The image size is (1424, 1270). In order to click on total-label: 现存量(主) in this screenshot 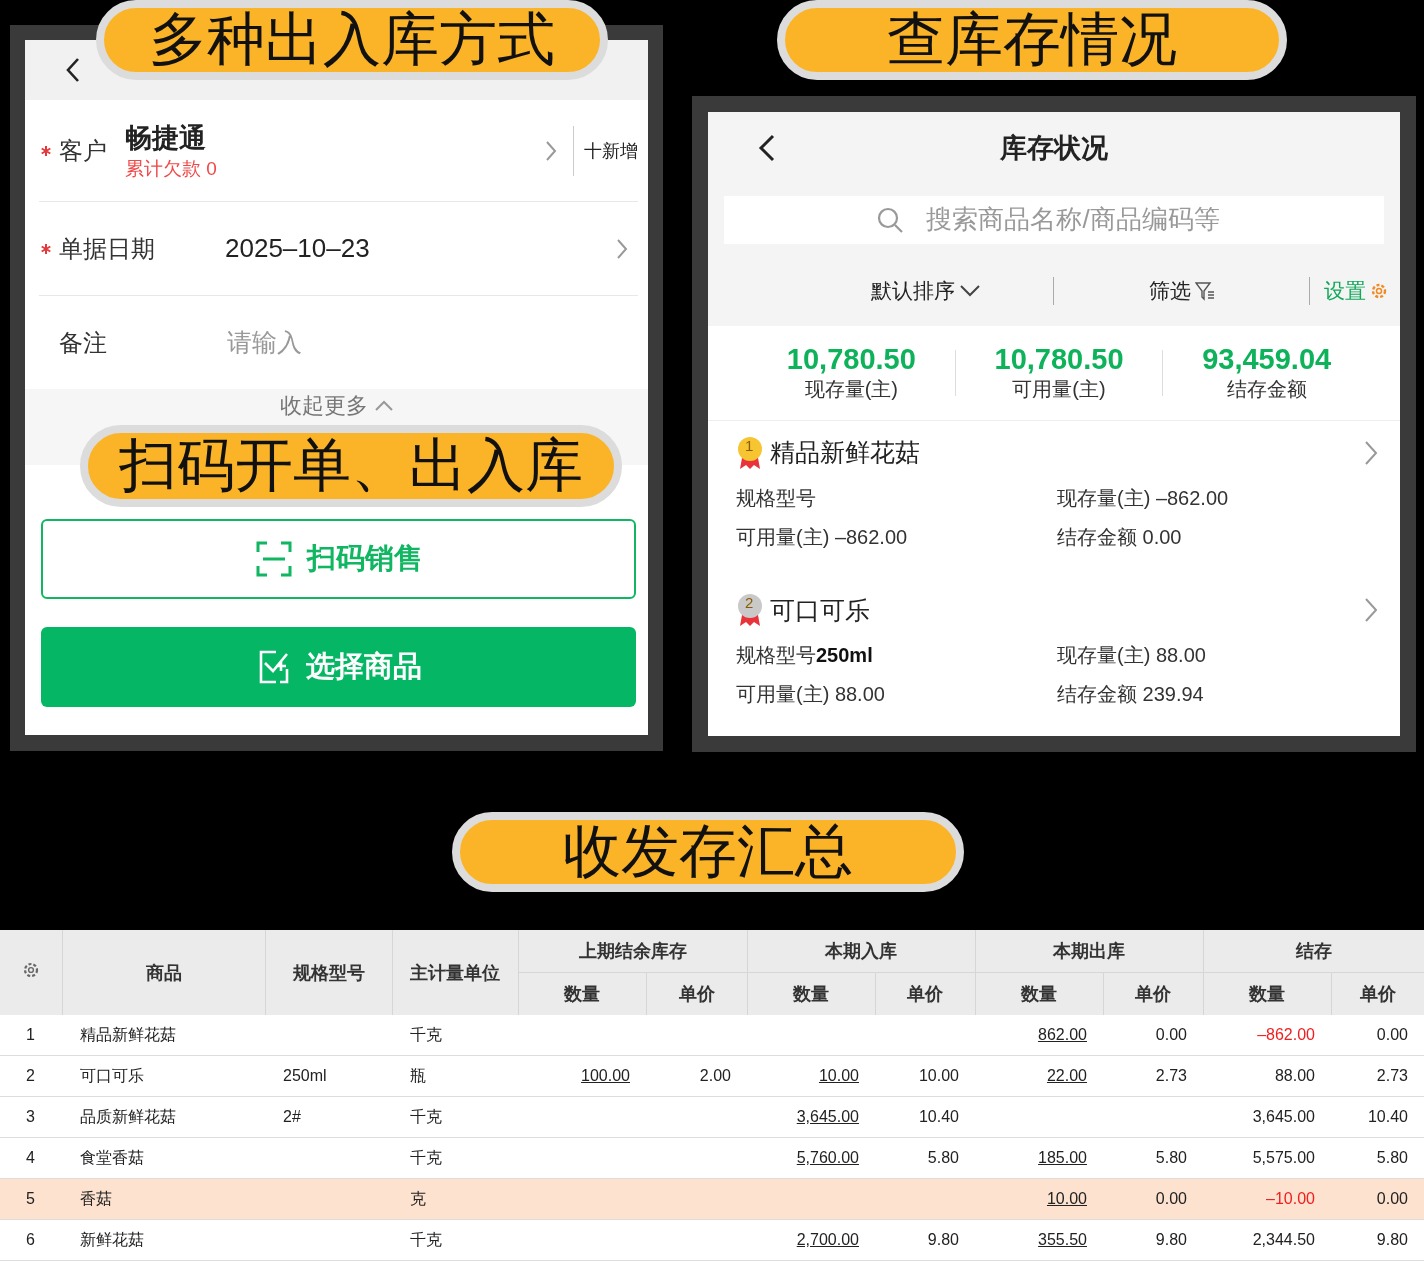, I will do `click(851, 389)`.